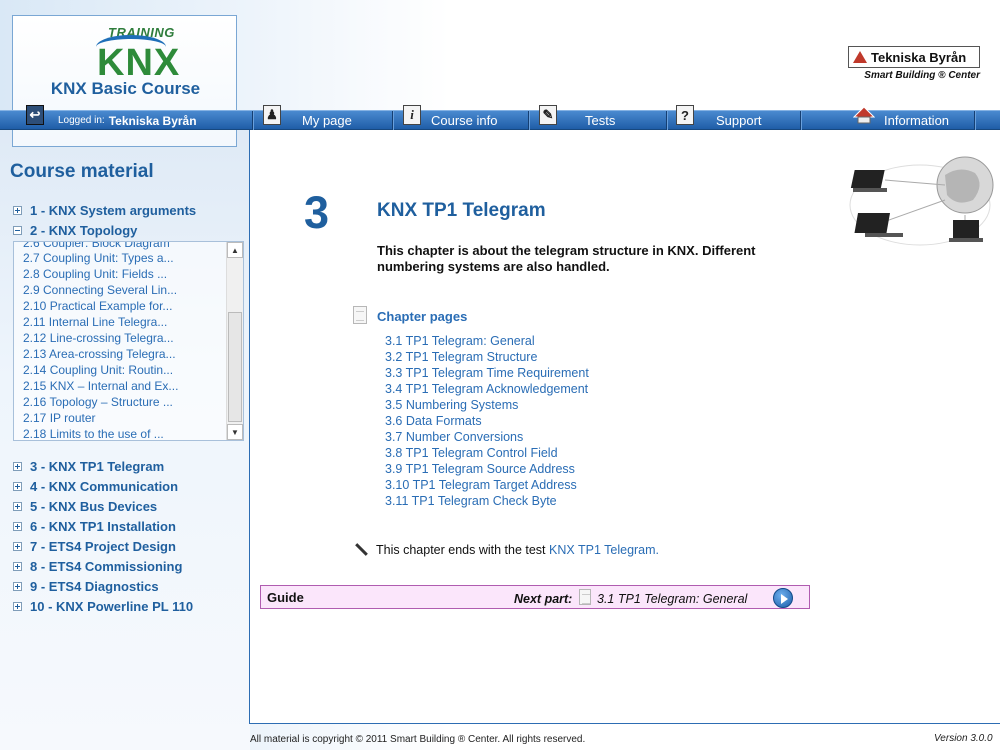 The height and width of the screenshot is (750, 1000). I want to click on chapter-label: 9 - ETS4 Diagnostics, so click(94, 586).